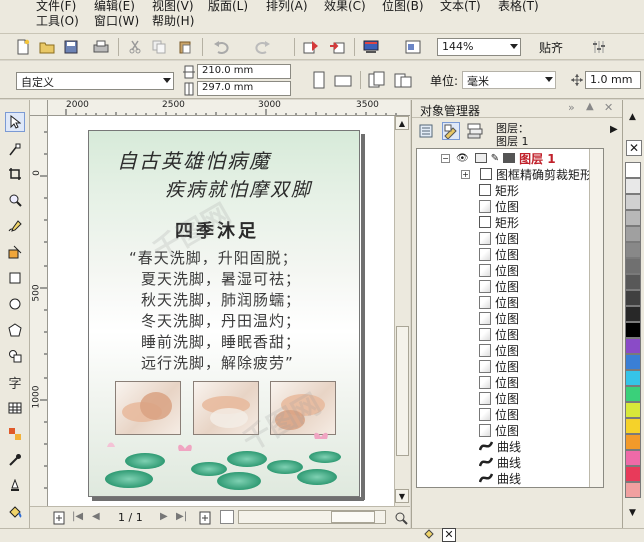  Describe the element at coordinates (71, 47) in the screenshot. I see `save-icon` at that location.